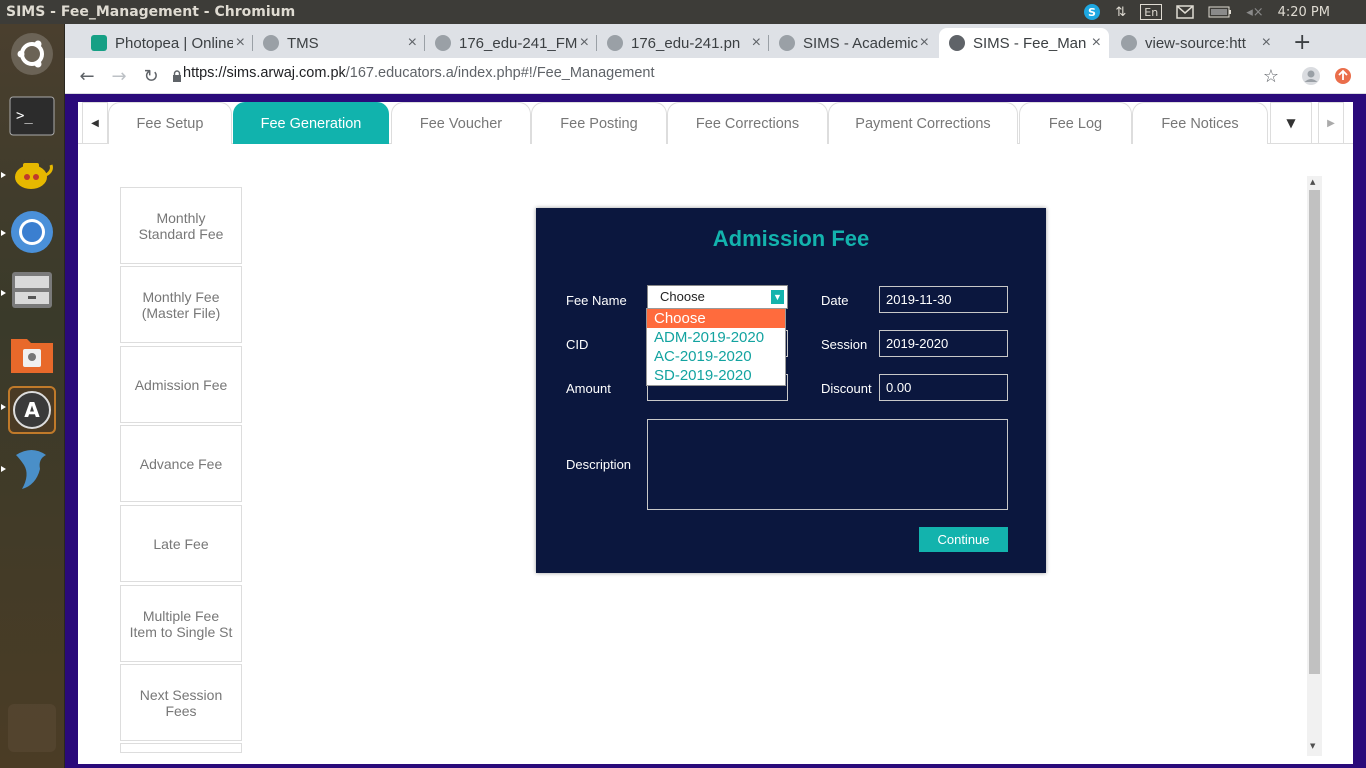 This screenshot has height=768, width=1366. I want to click on fee-name-selected-value: Choose, so click(682, 296).